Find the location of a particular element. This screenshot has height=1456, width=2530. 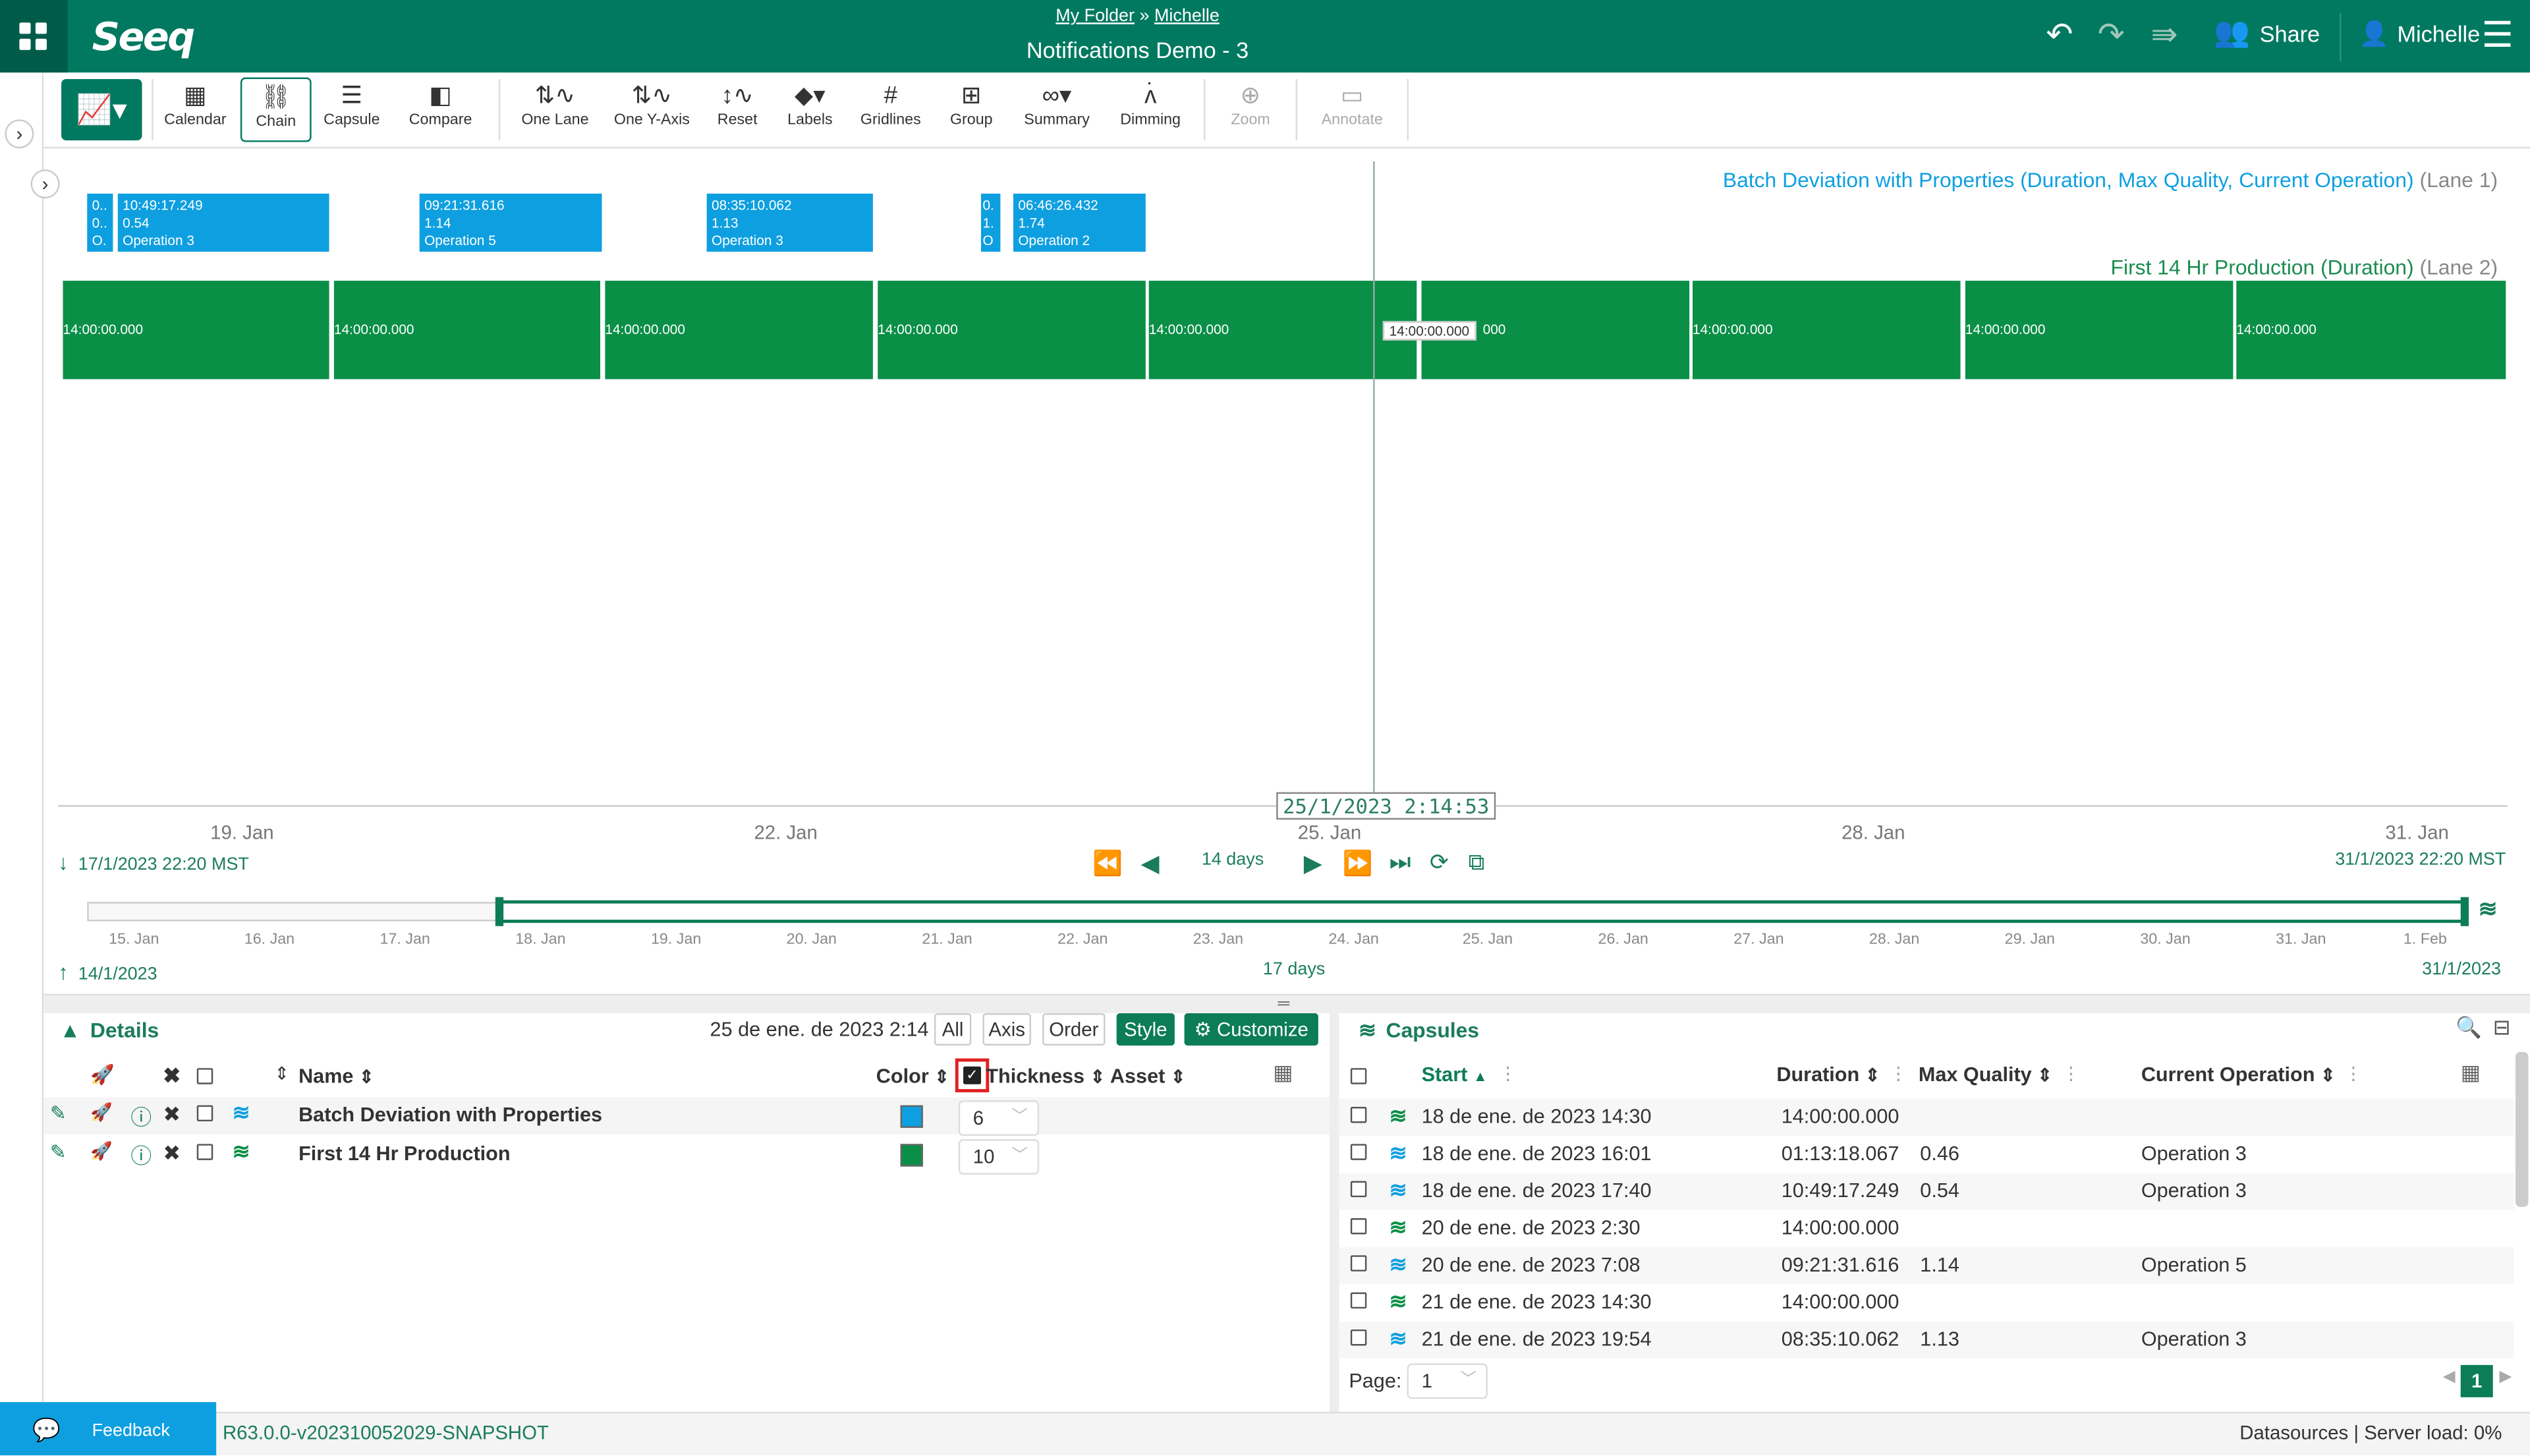

step-back-icon: ◀ is located at coordinates (1149, 863).